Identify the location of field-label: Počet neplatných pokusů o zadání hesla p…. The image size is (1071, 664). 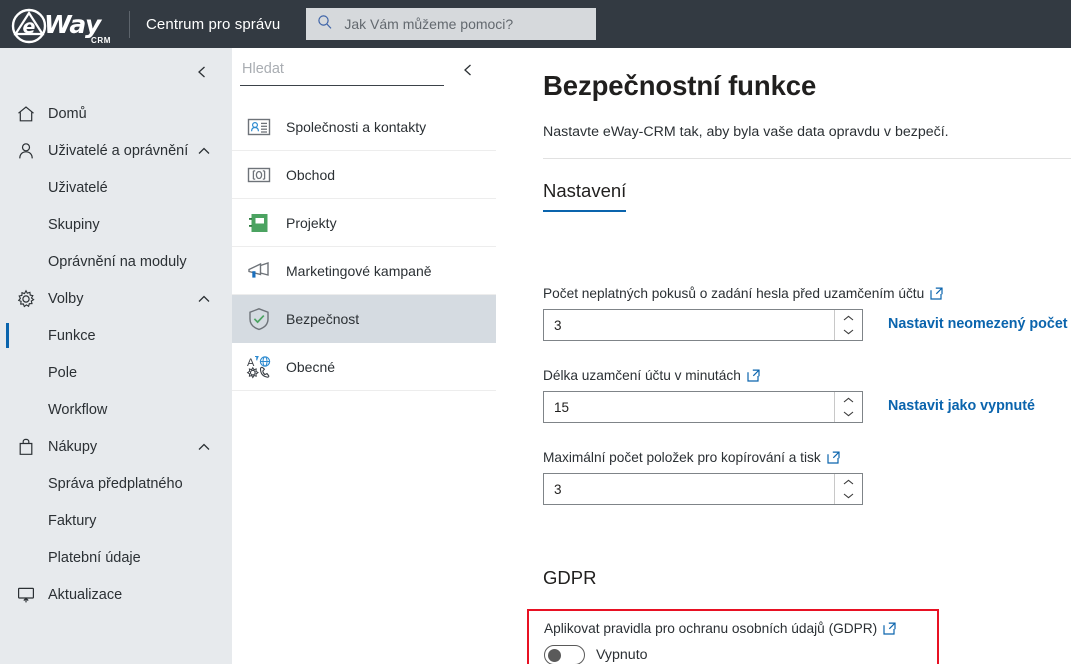
(743, 293).